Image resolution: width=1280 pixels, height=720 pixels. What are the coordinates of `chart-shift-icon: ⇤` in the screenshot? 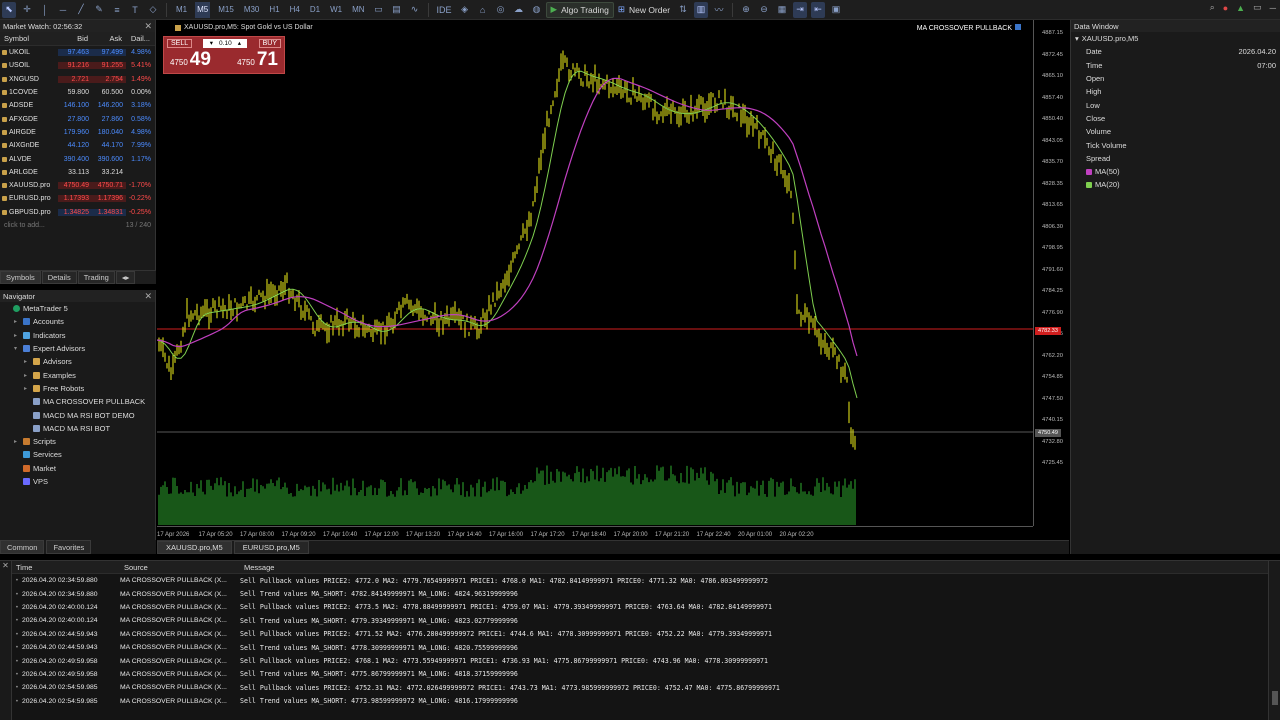 It's located at (818, 9).